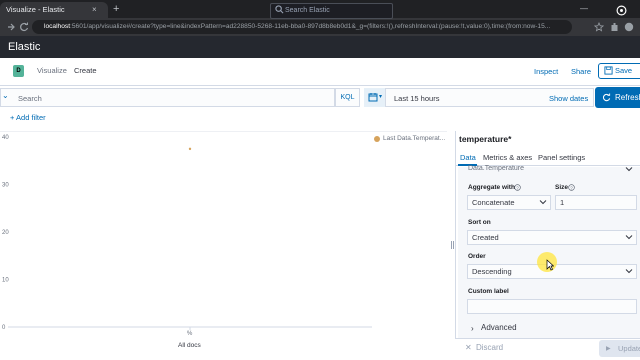  Describe the element at coordinates (52, 70) in the screenshot. I see `breadcrumb-visualize: Visualize` at that location.